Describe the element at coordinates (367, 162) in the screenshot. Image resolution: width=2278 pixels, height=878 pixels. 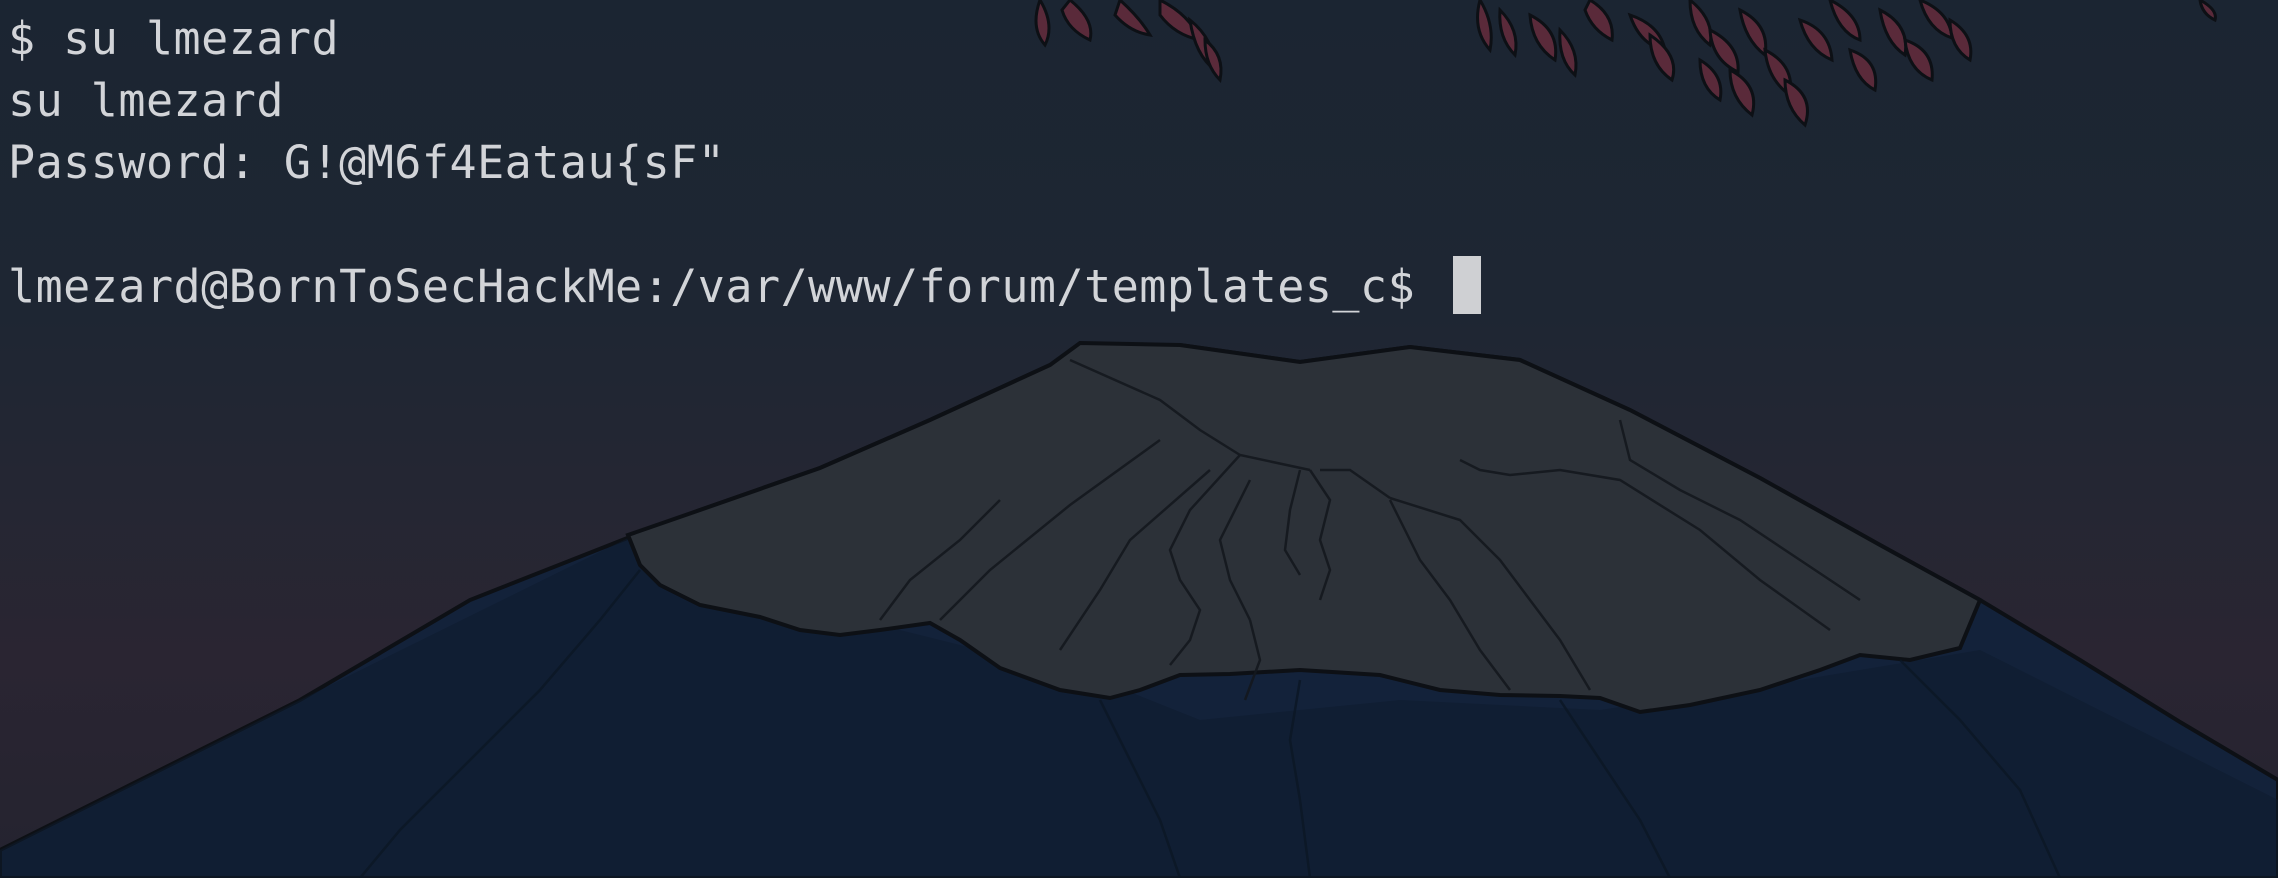
I see `password-line: Password: G!@M6f4Eatau{sF"` at that location.